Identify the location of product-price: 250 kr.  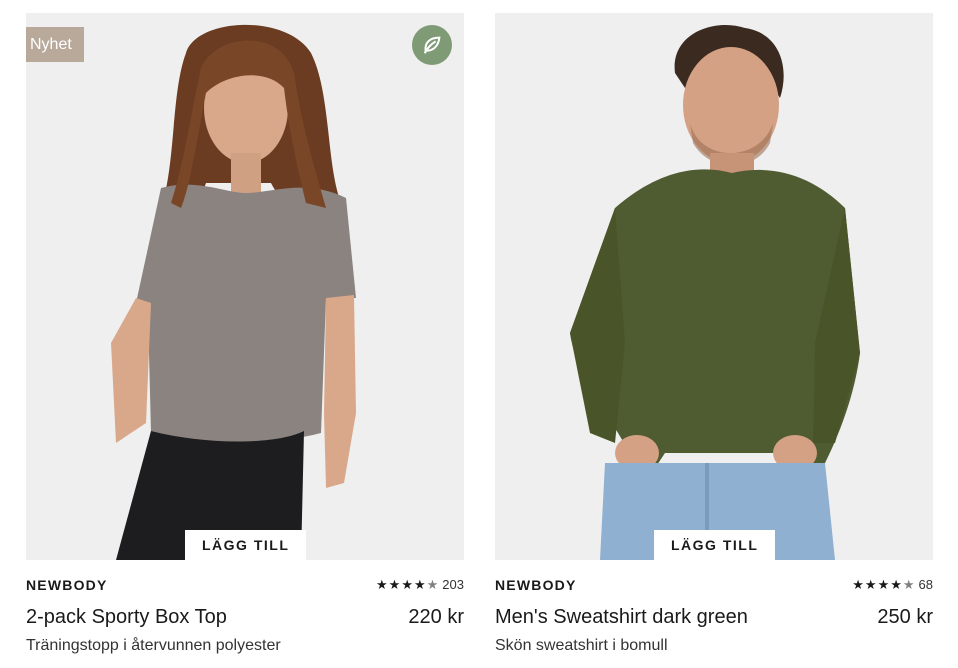
(905, 617).